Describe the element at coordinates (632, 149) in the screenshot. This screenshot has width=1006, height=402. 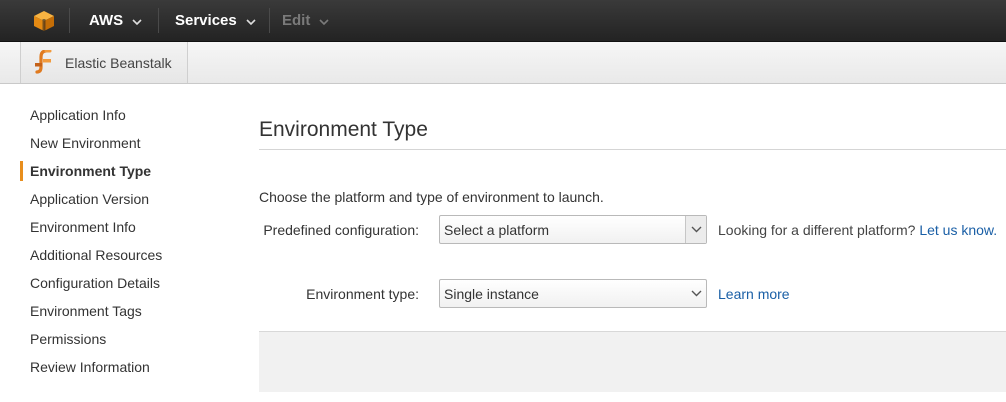
I see `title-divider` at that location.